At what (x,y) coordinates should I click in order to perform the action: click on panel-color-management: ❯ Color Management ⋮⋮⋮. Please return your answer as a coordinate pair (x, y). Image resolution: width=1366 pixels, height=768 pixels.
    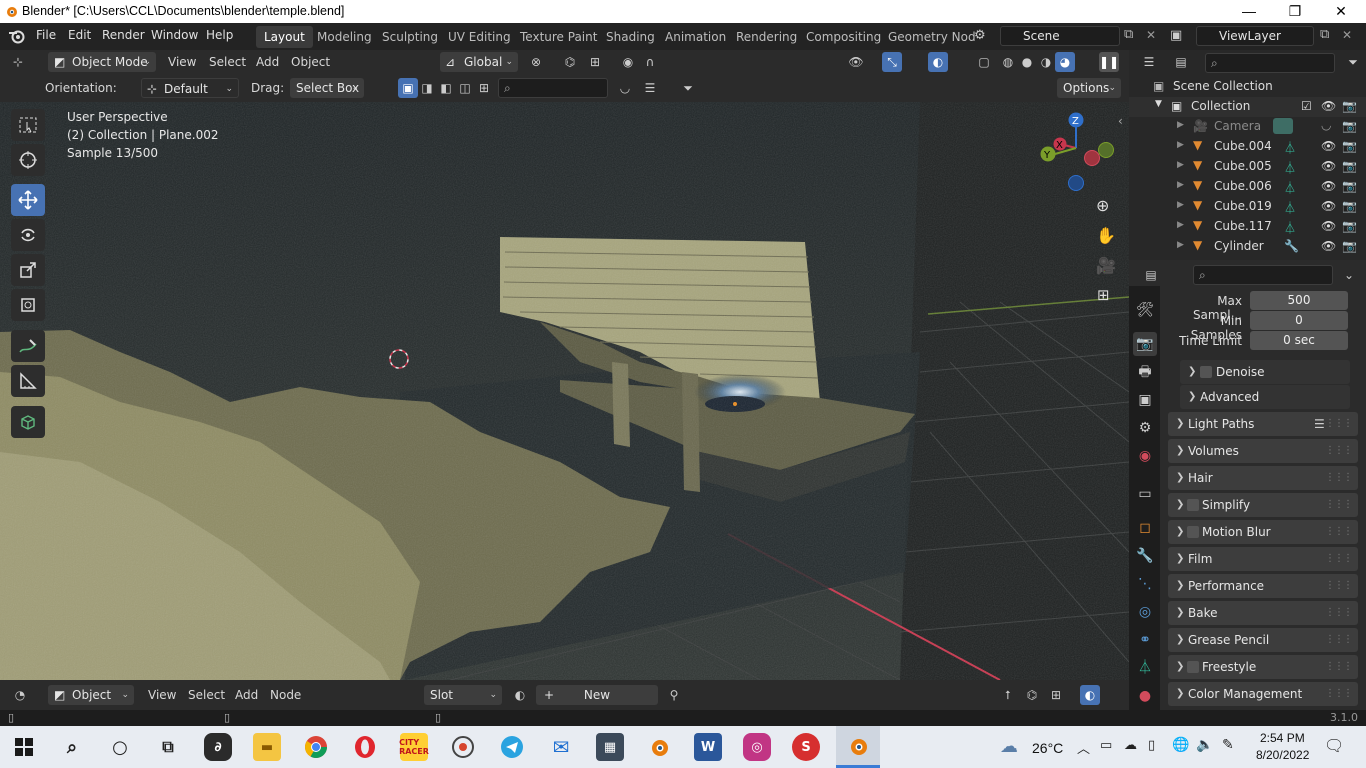
    Looking at the image, I should click on (1263, 694).